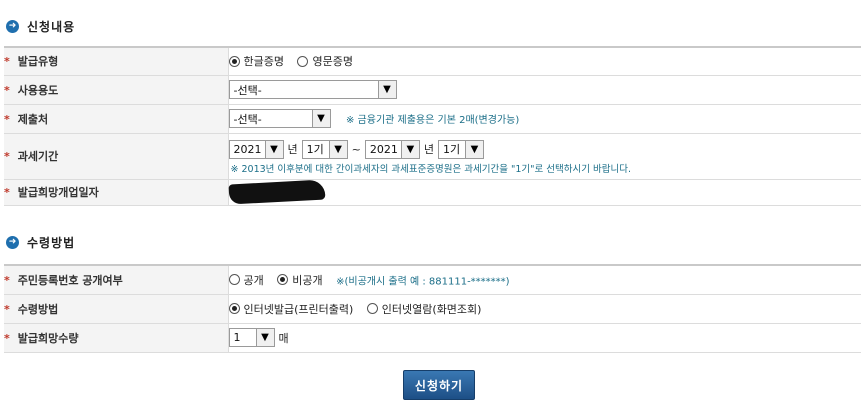  I want to click on field-label: 발급희망수량, so click(48, 338).